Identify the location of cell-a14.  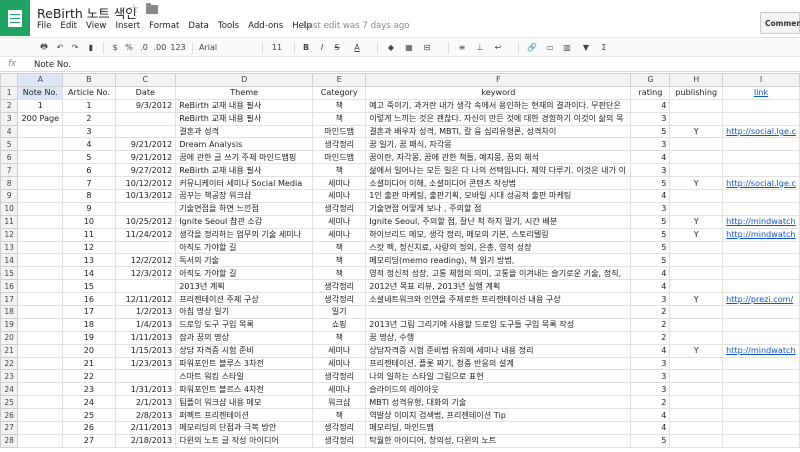
(40, 260).